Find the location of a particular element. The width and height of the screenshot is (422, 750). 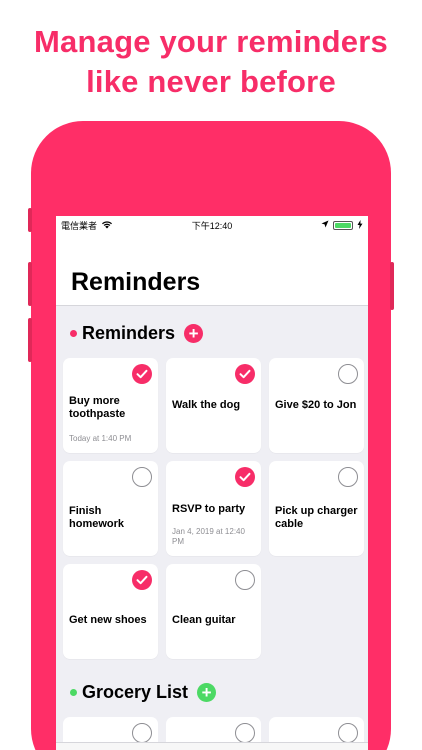

reminder-due-time: Jan 4, 2019 at 12:40 PM is located at coordinates (208, 536).